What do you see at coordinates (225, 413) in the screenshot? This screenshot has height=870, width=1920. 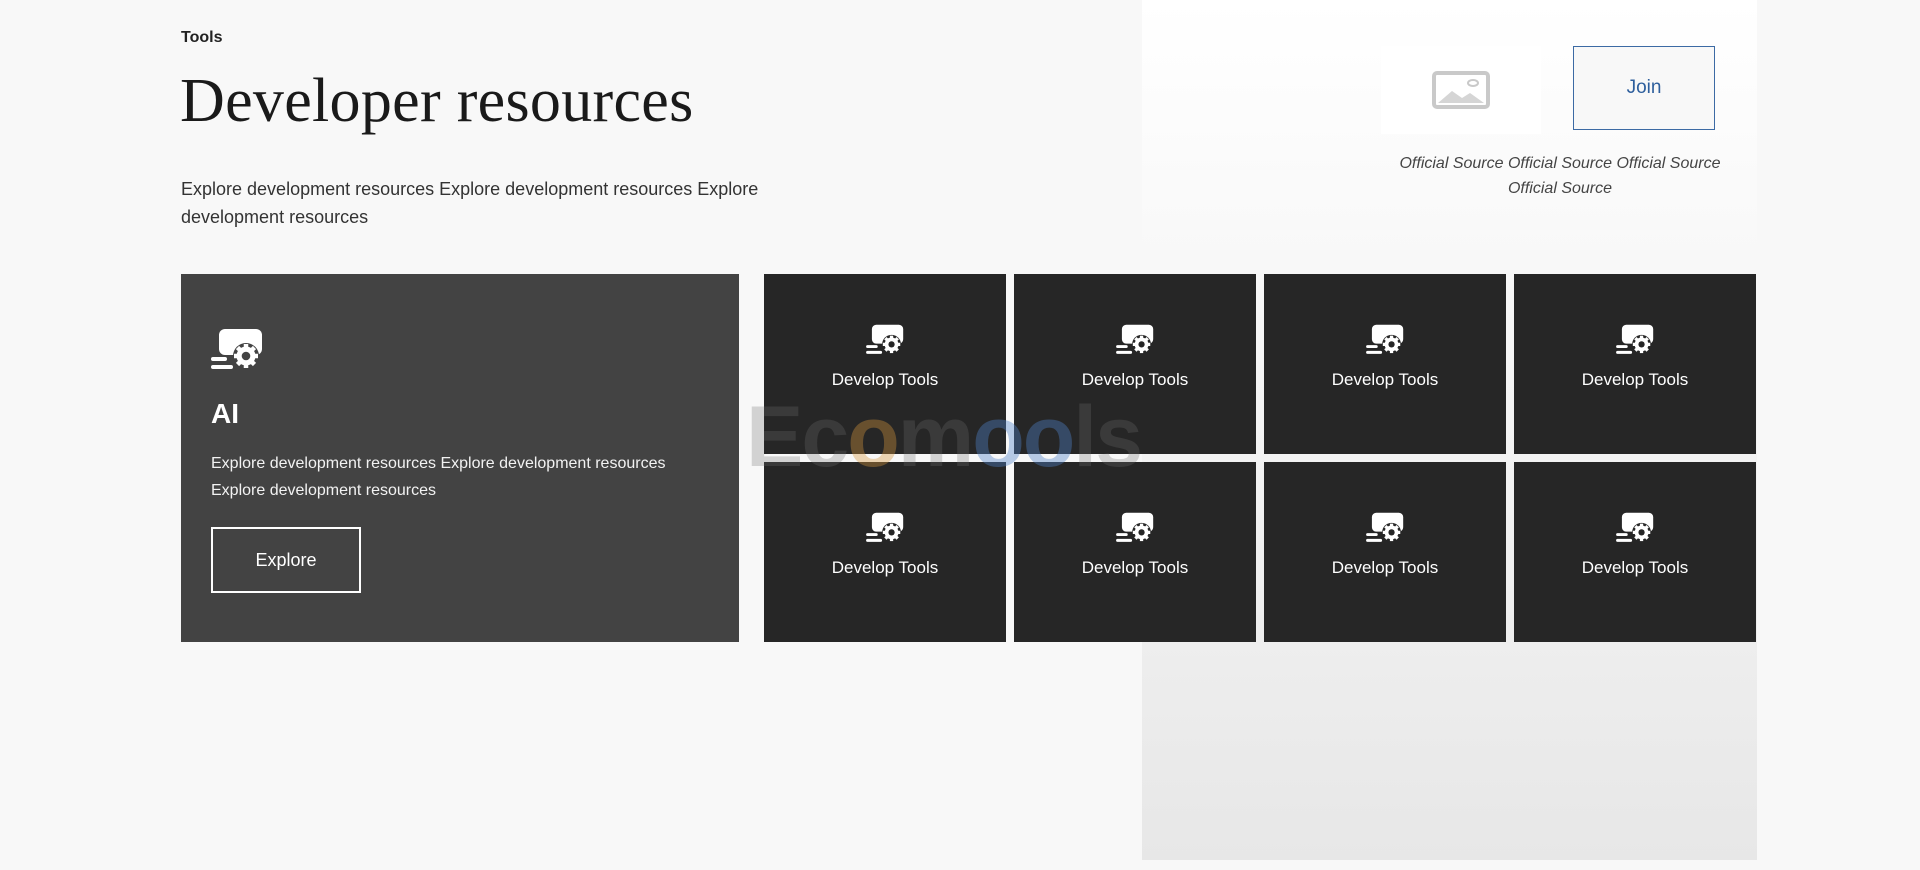 I see `ai-card-title: AI` at bounding box center [225, 413].